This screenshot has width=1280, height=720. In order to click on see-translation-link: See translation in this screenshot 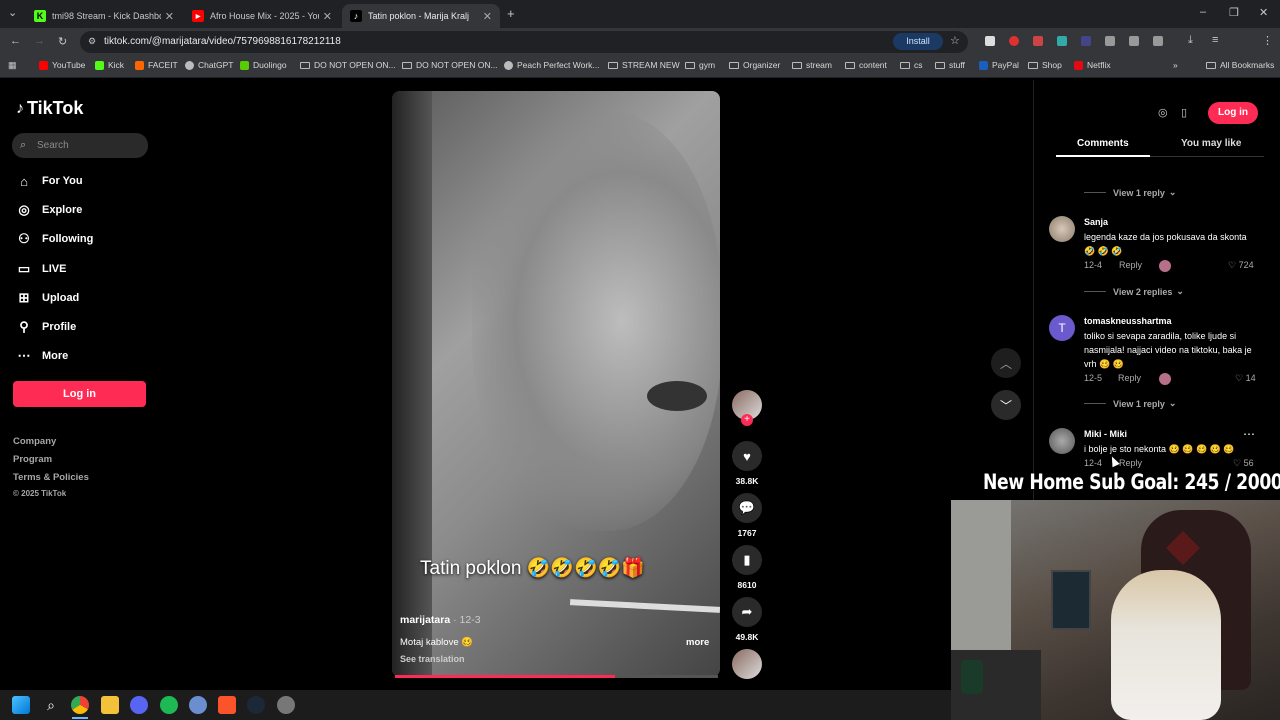, I will do `click(432, 659)`.